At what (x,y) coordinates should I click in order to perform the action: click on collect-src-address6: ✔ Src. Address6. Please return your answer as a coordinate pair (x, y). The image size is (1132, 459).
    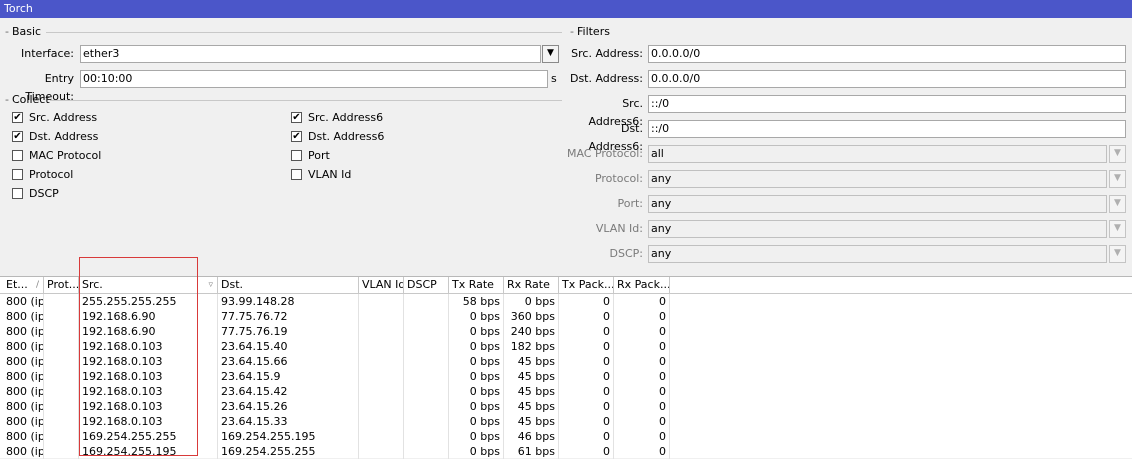
    Looking at the image, I should click on (337, 118).